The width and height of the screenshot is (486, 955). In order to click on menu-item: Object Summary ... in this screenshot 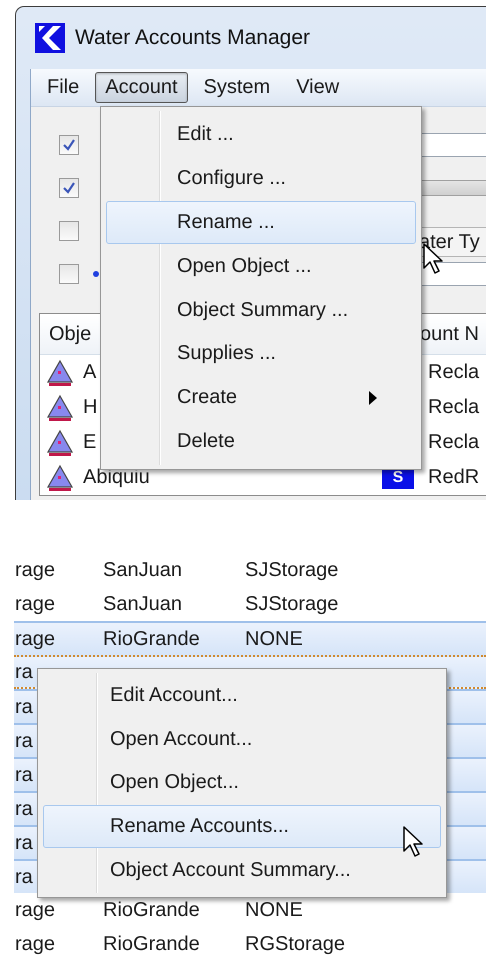, I will do `click(261, 310)`.